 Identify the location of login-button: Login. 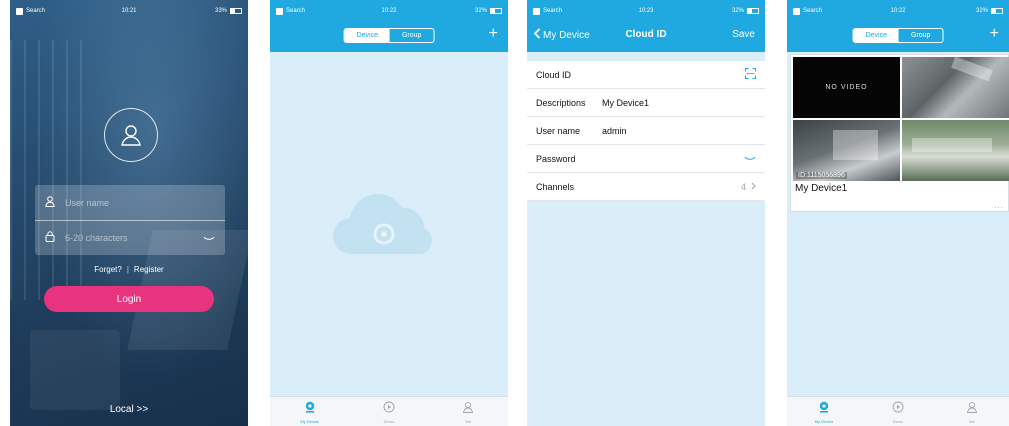
(129, 299).